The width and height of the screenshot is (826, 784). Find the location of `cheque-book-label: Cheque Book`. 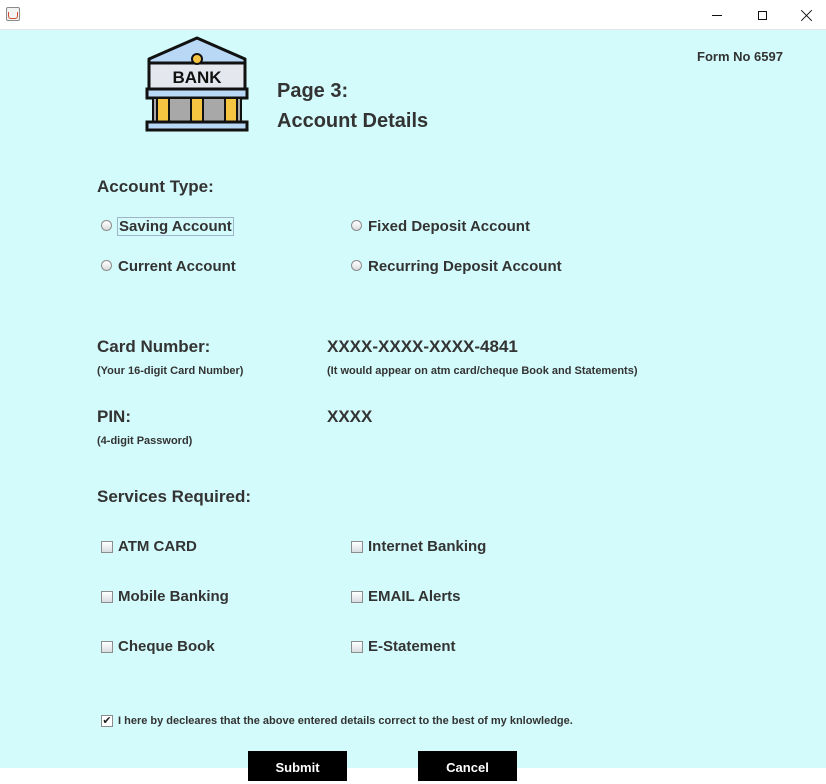

cheque-book-label: Cheque Book is located at coordinates (166, 646).